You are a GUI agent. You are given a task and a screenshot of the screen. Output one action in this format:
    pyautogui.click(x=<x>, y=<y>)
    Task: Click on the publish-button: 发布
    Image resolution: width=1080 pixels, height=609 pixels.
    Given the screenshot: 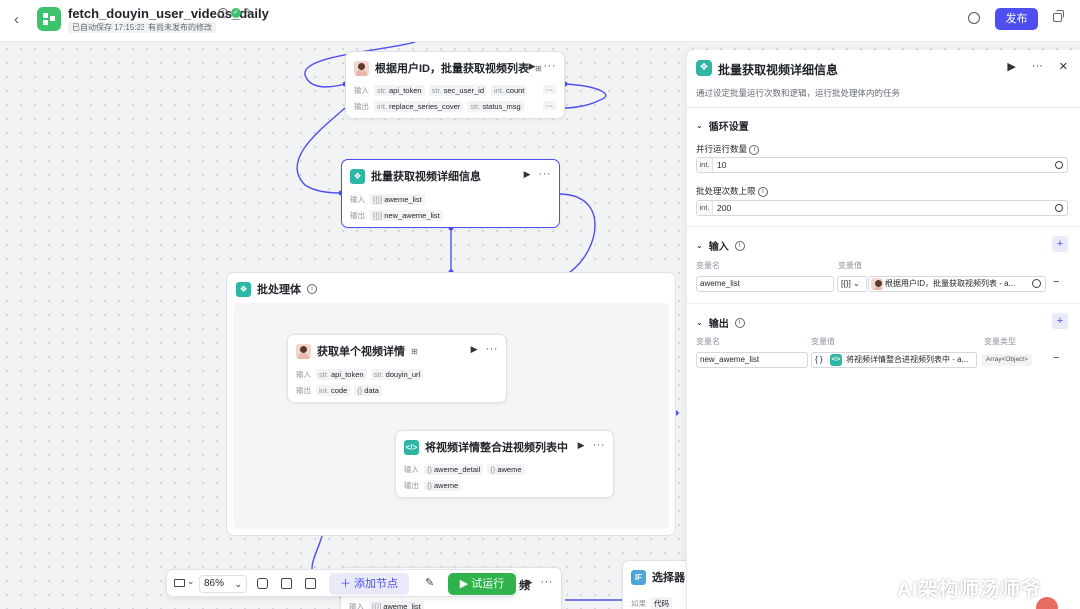 What is the action you would take?
    pyautogui.click(x=1016, y=19)
    